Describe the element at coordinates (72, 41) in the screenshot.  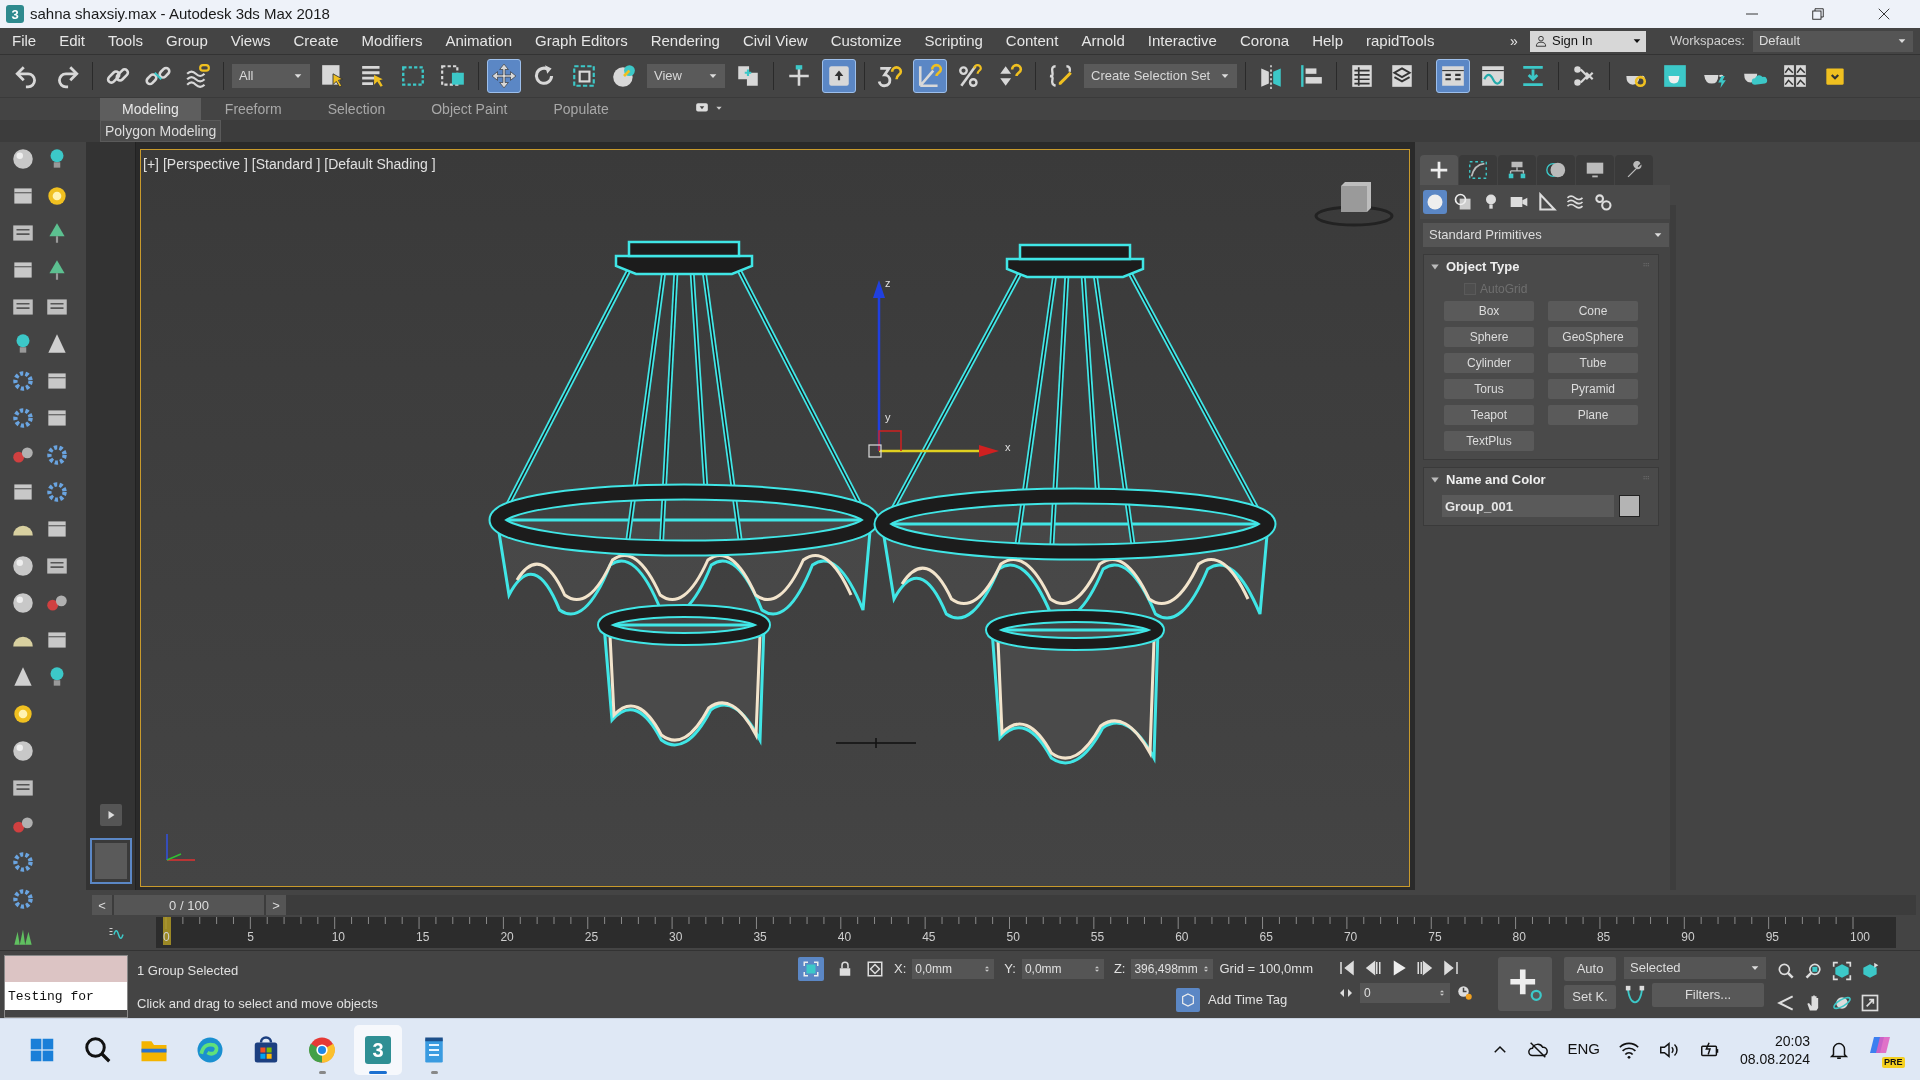
I see `menu-item: Edit` at that location.